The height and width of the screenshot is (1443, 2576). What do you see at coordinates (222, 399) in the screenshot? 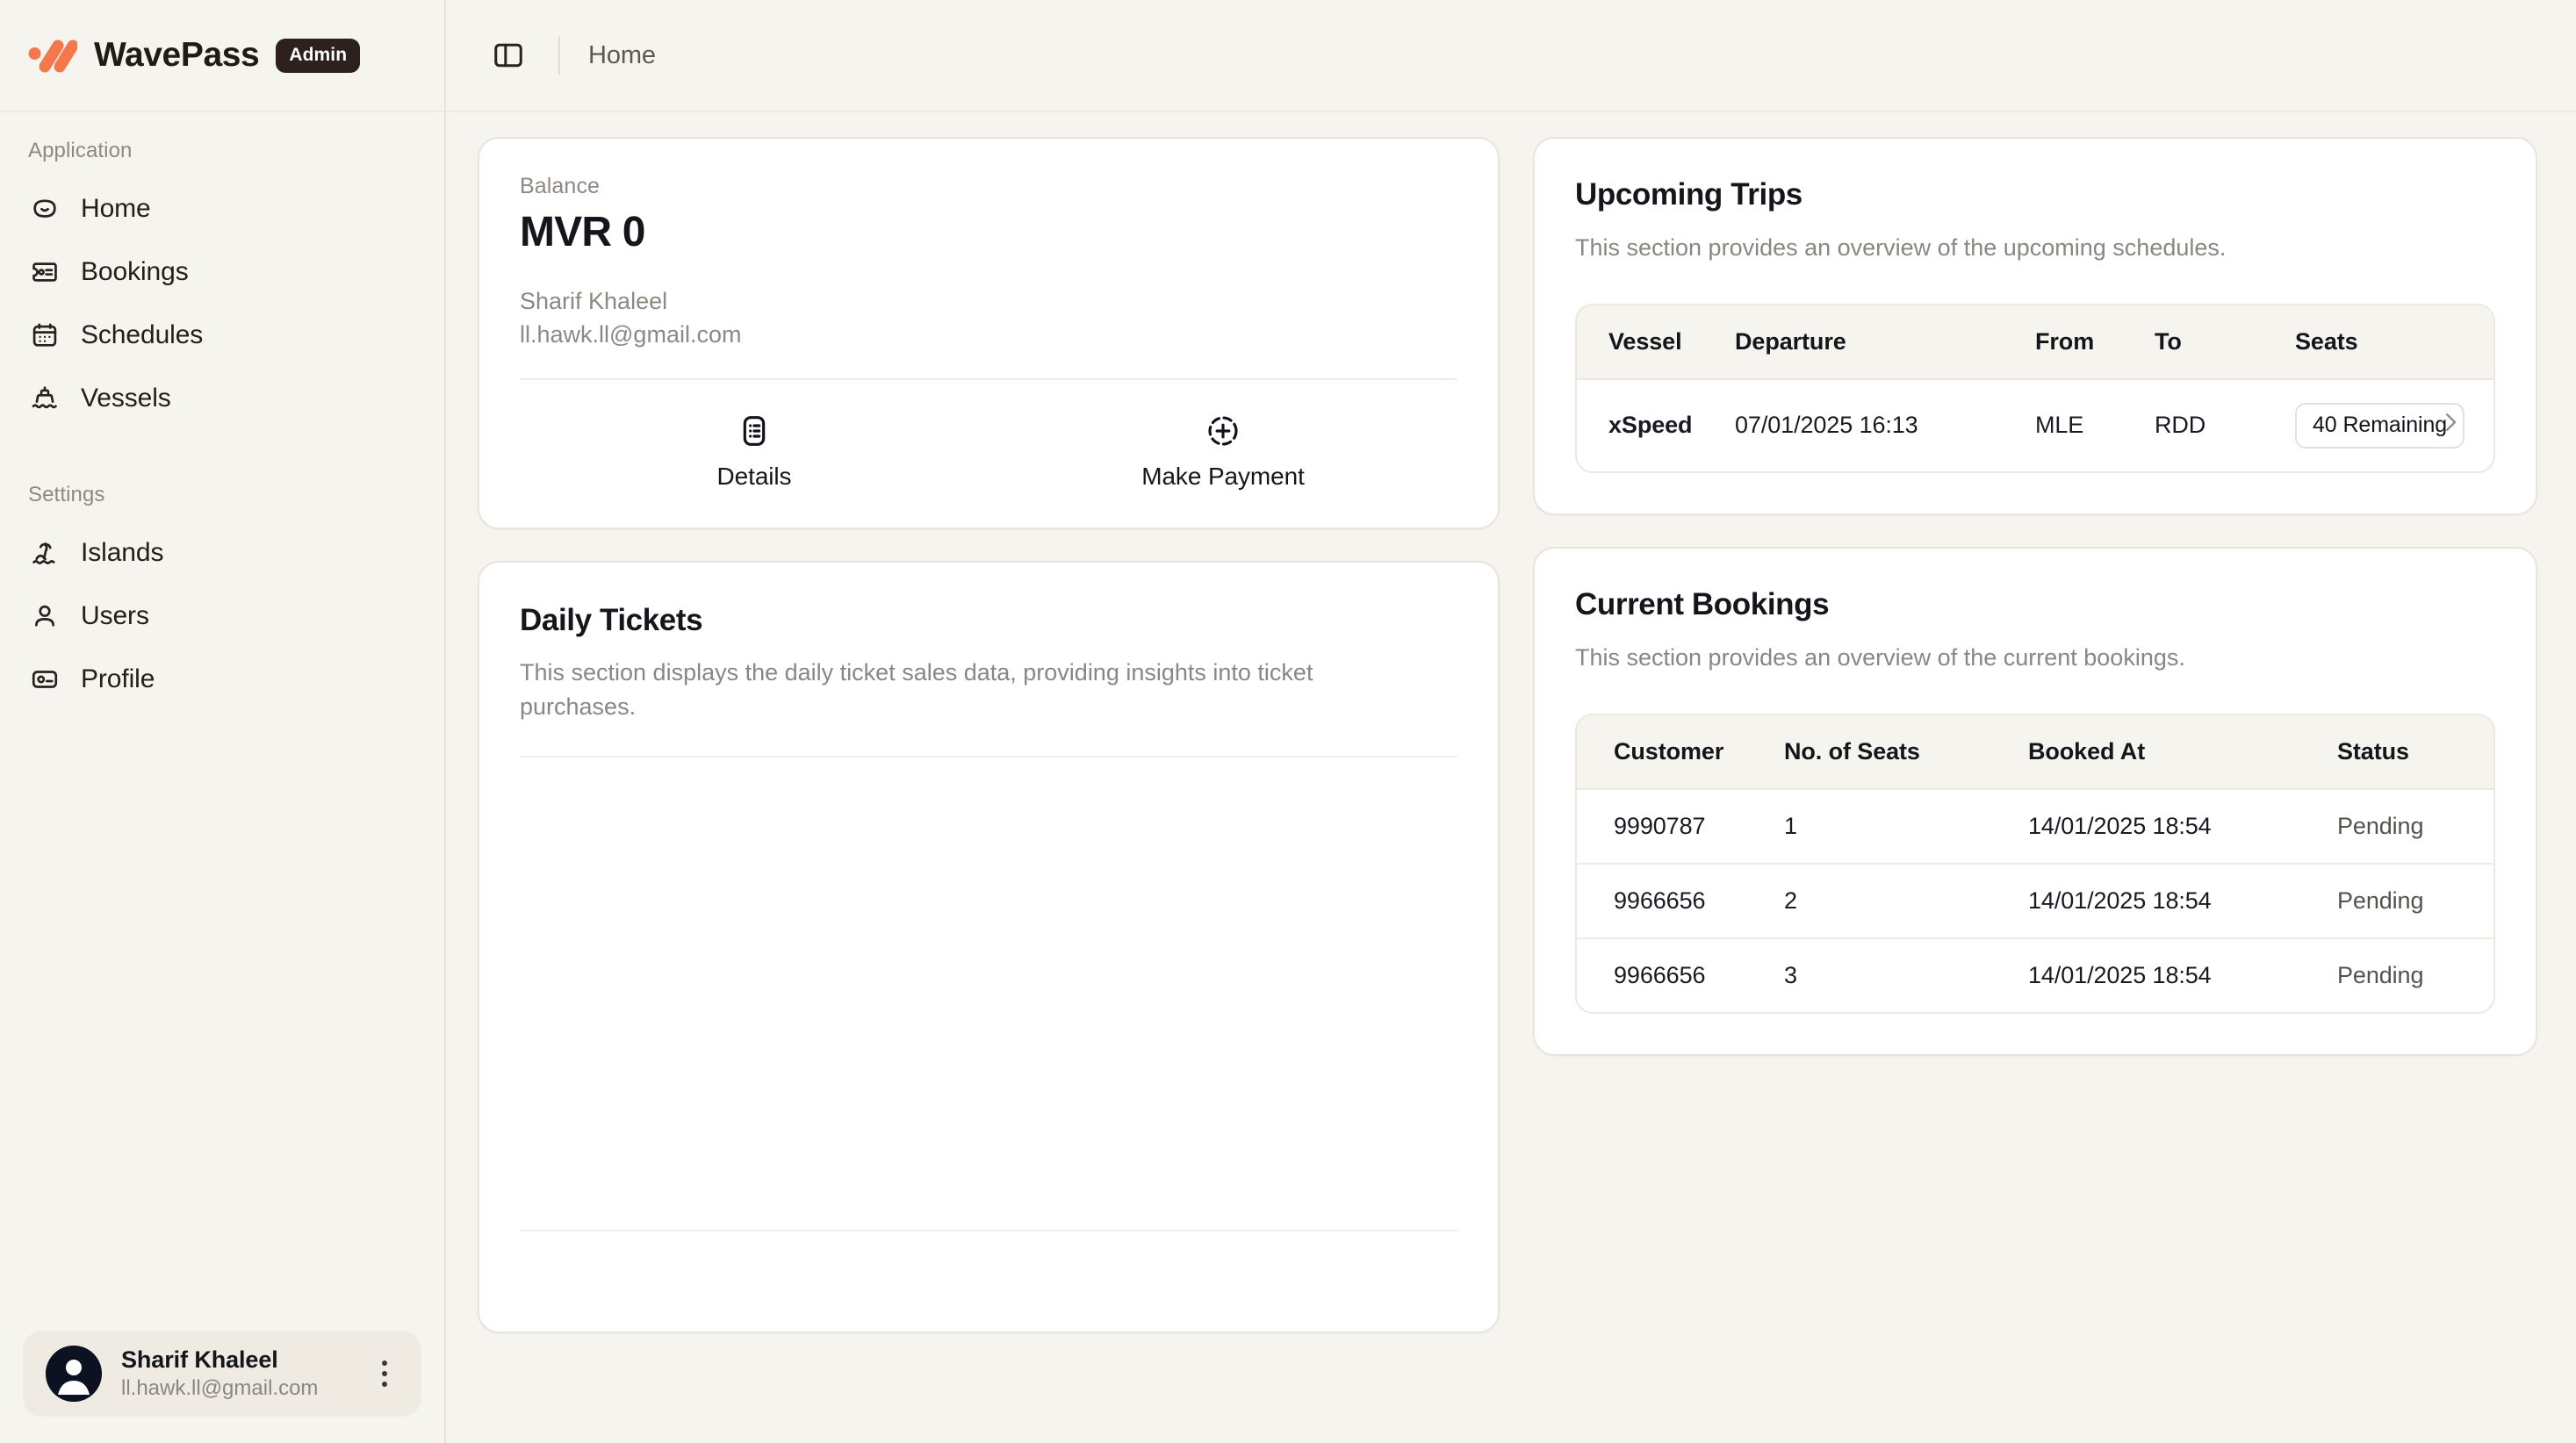
I see `sidebar-item-vessels: Vessels` at bounding box center [222, 399].